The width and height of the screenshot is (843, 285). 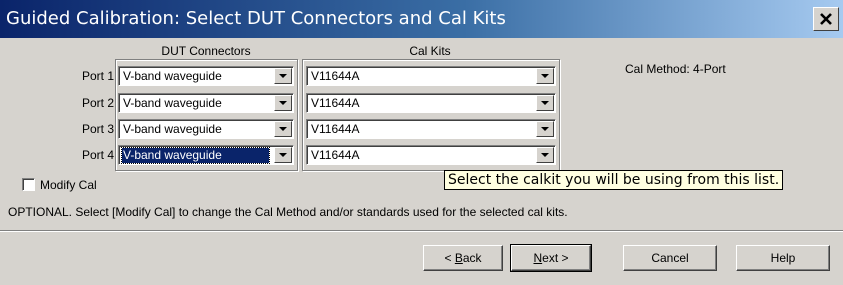 I want to click on help-button: Help, so click(x=783, y=258).